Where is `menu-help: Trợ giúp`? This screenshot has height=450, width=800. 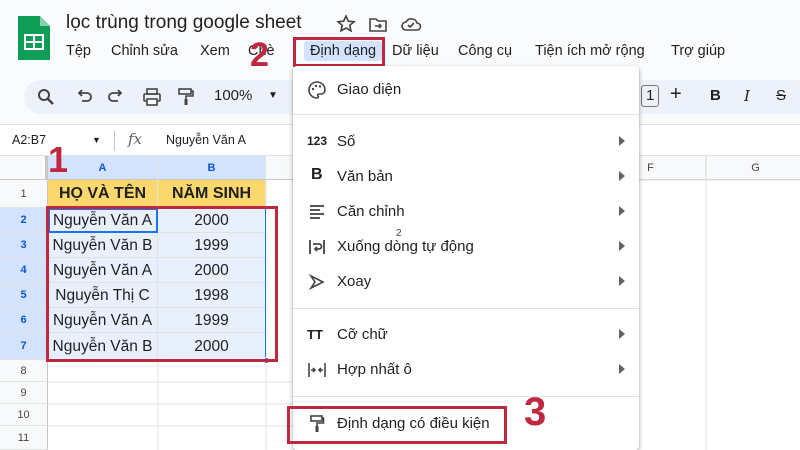
menu-help: Trợ giúp is located at coordinates (698, 51).